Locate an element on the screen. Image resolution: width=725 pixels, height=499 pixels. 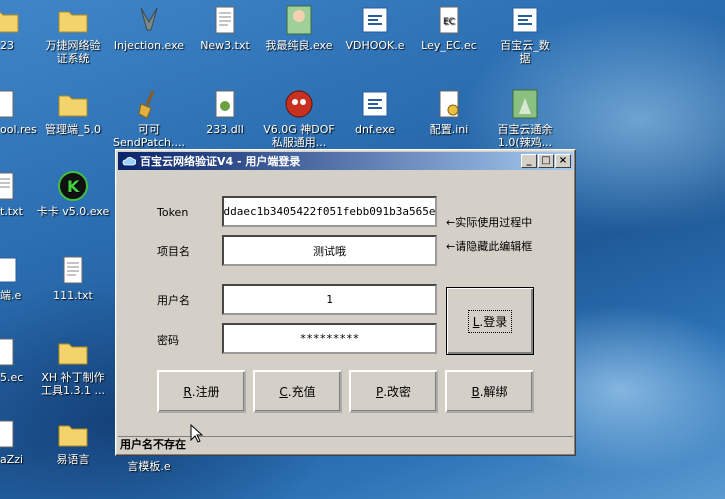
hint-text-2: ←请隐藏此编辑框 is located at coordinates (489, 246).